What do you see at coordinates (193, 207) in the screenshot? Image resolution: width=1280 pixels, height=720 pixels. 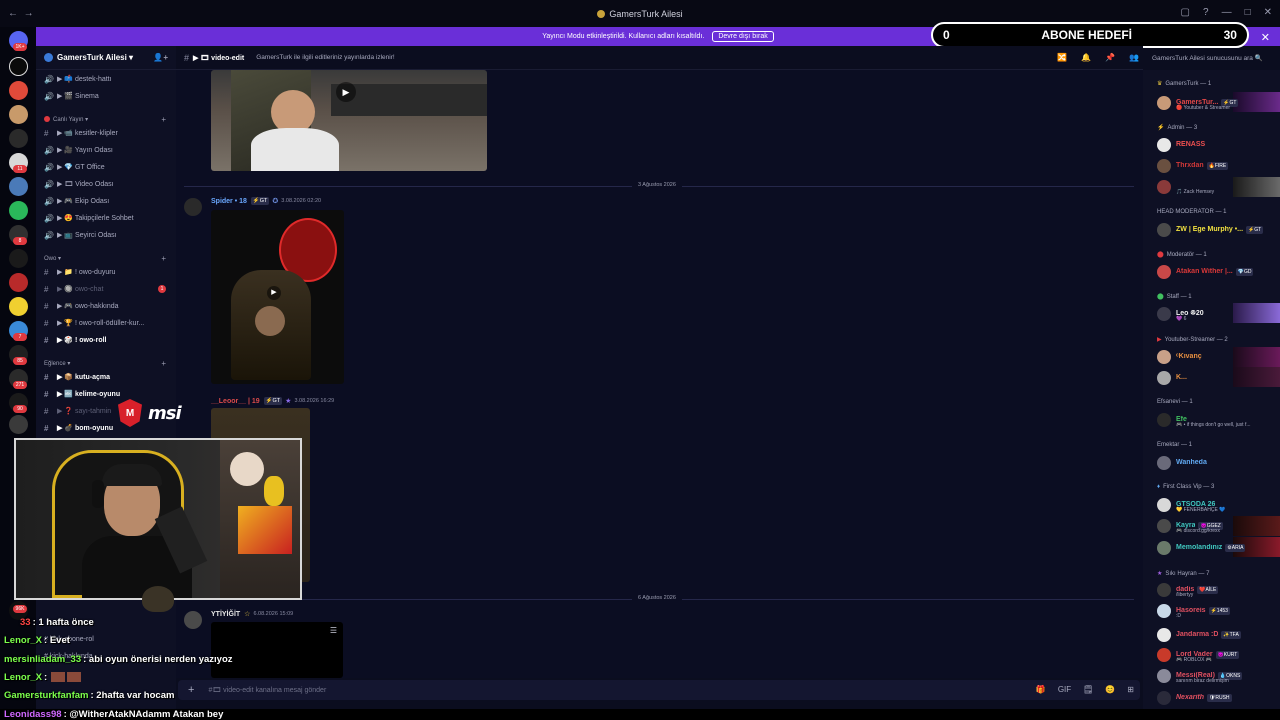 I see `avatar` at bounding box center [193, 207].